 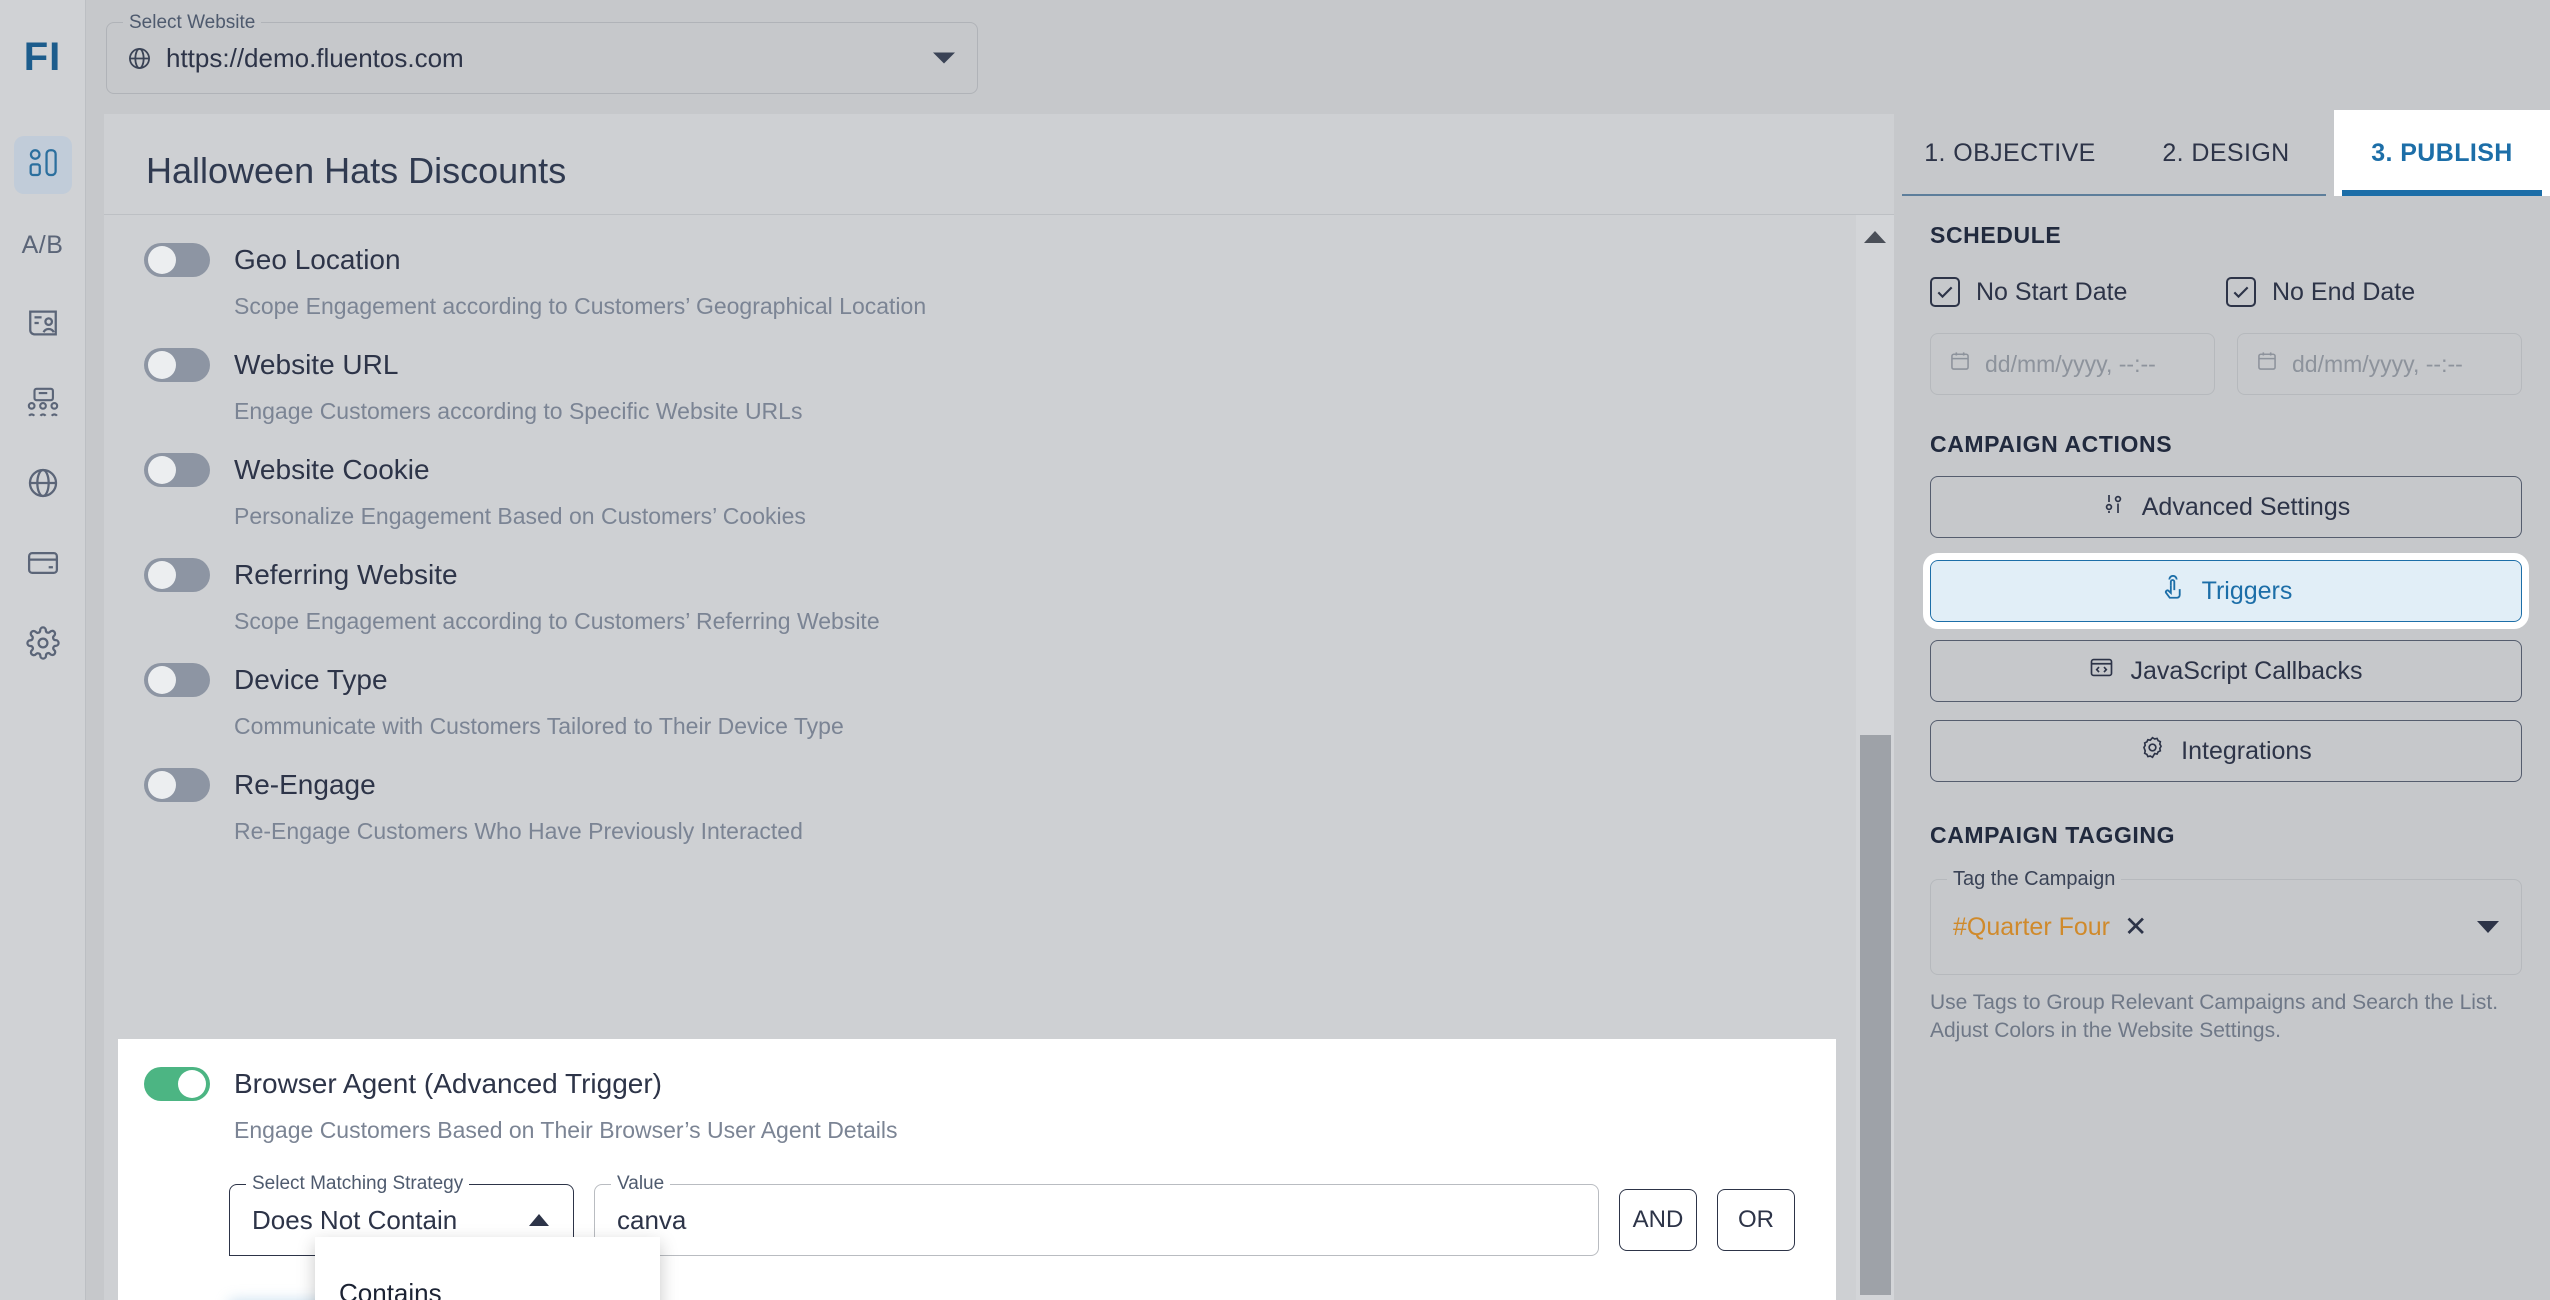 What do you see at coordinates (2053, 835) in the screenshot?
I see `campaign-tagging-title: CAMPAIGN TAGGING` at bounding box center [2053, 835].